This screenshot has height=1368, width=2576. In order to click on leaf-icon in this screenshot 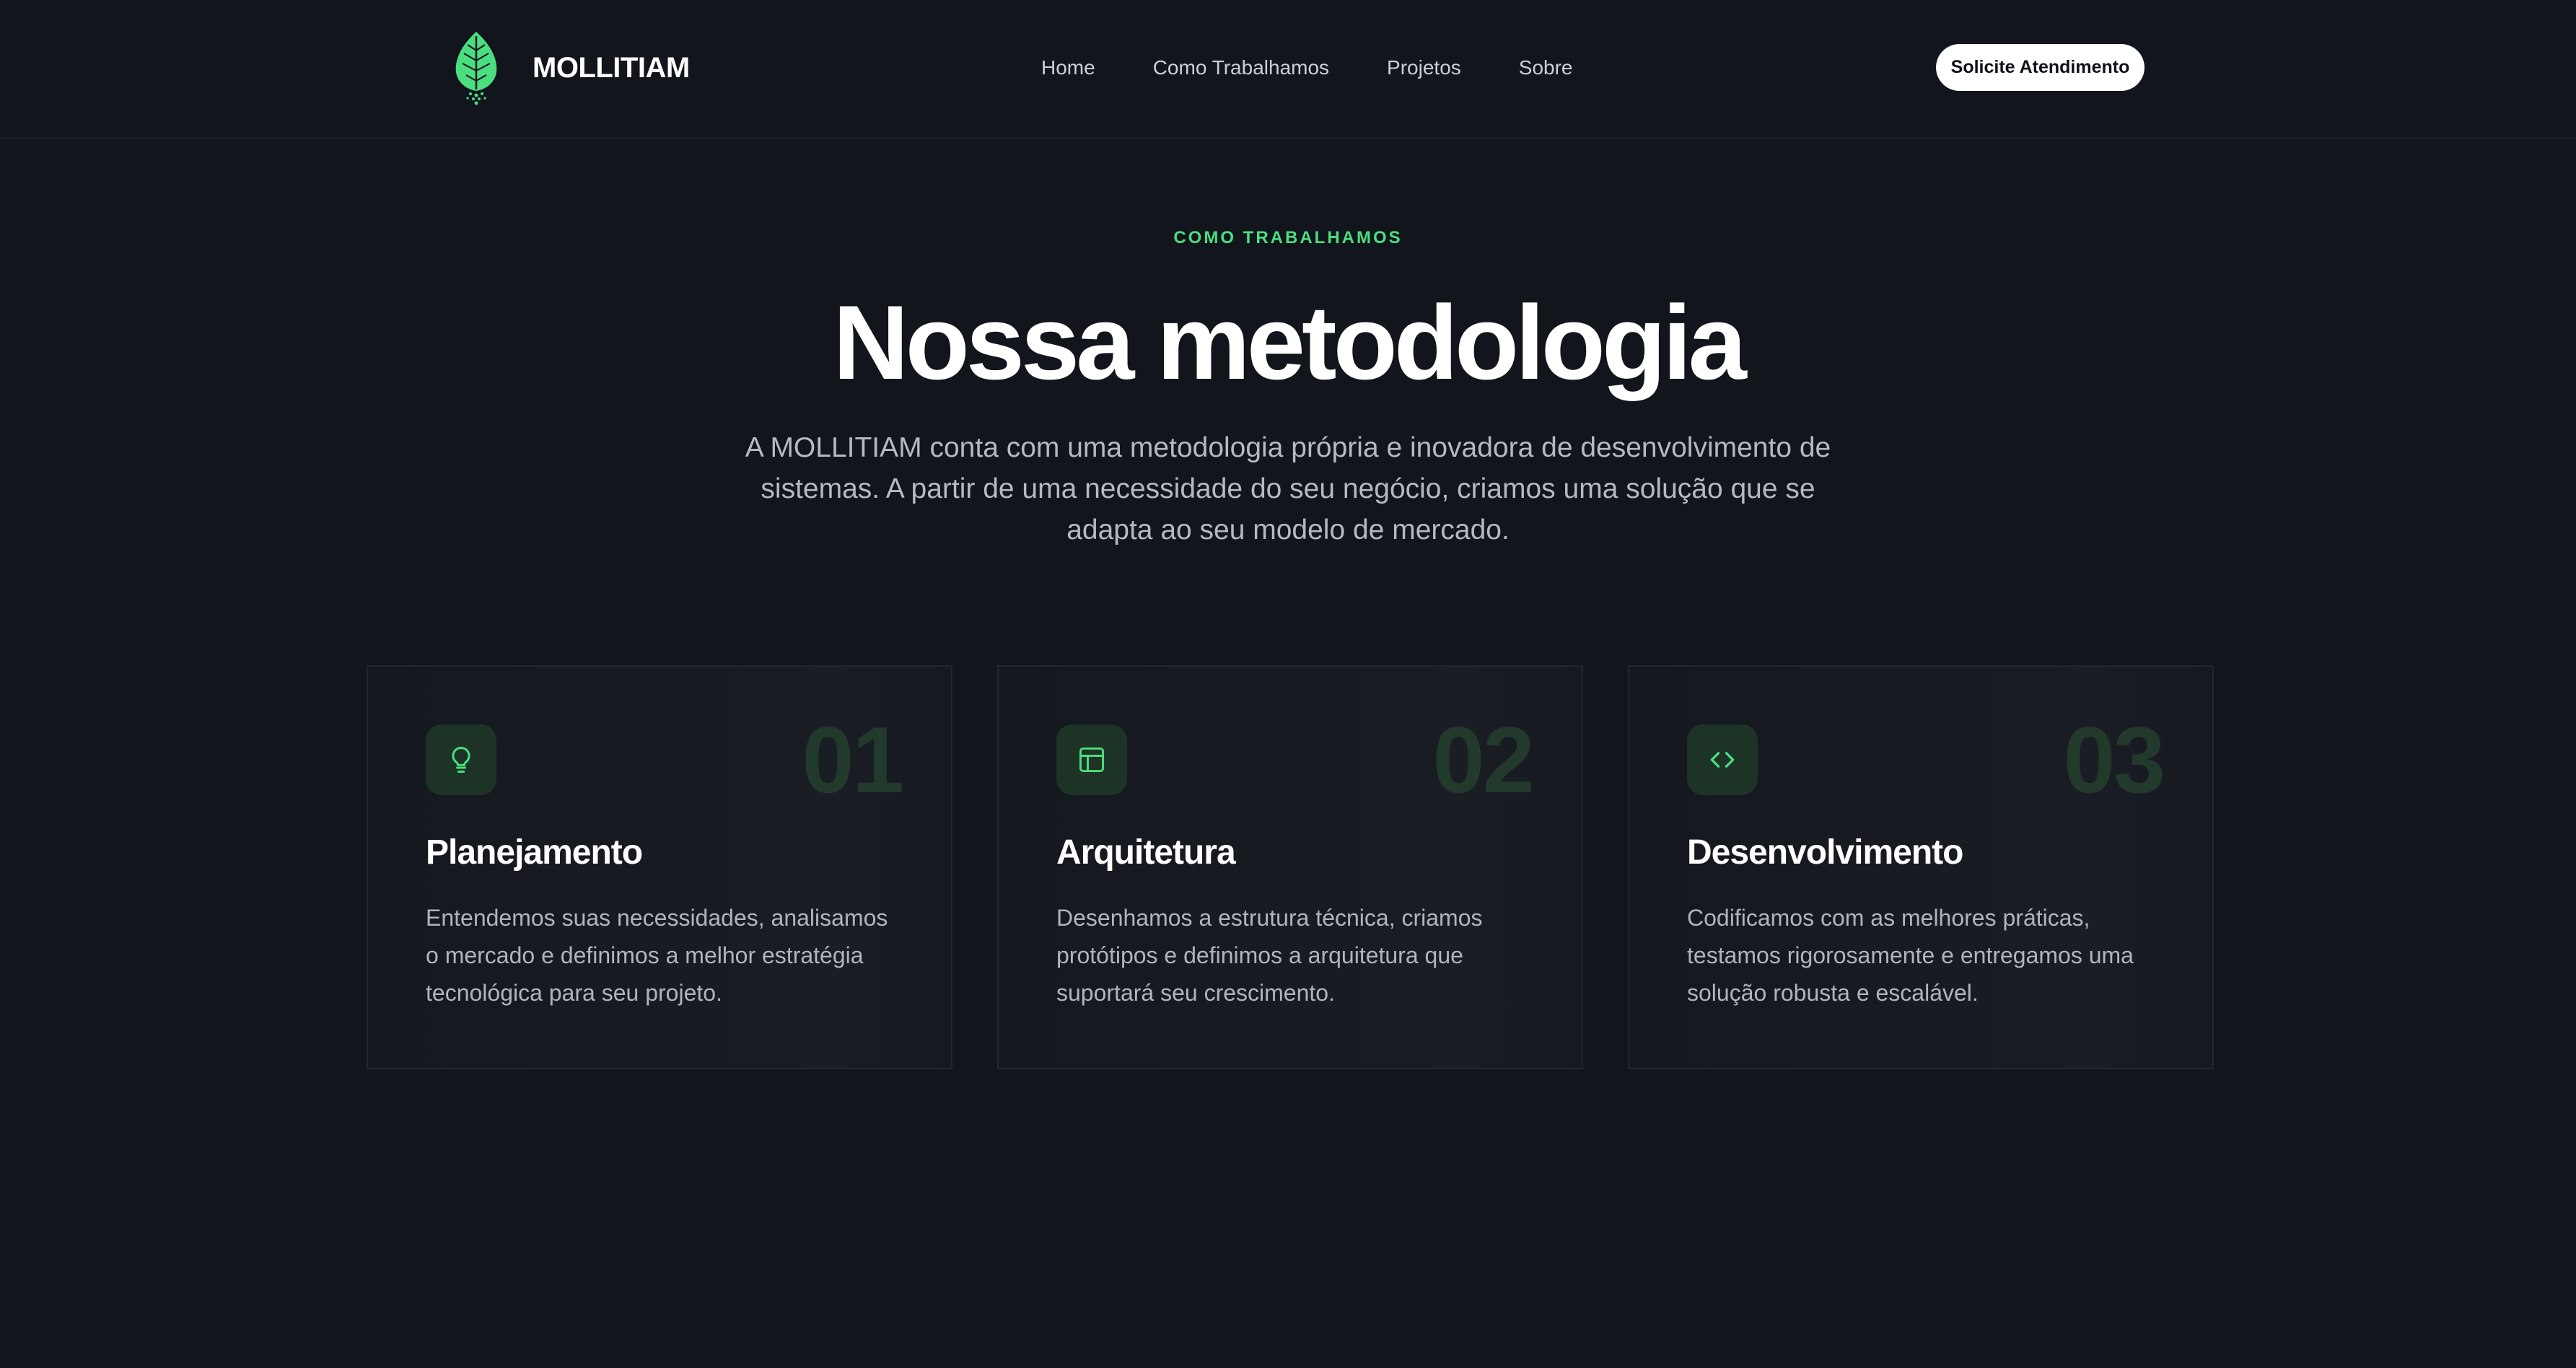, I will do `click(476, 68)`.